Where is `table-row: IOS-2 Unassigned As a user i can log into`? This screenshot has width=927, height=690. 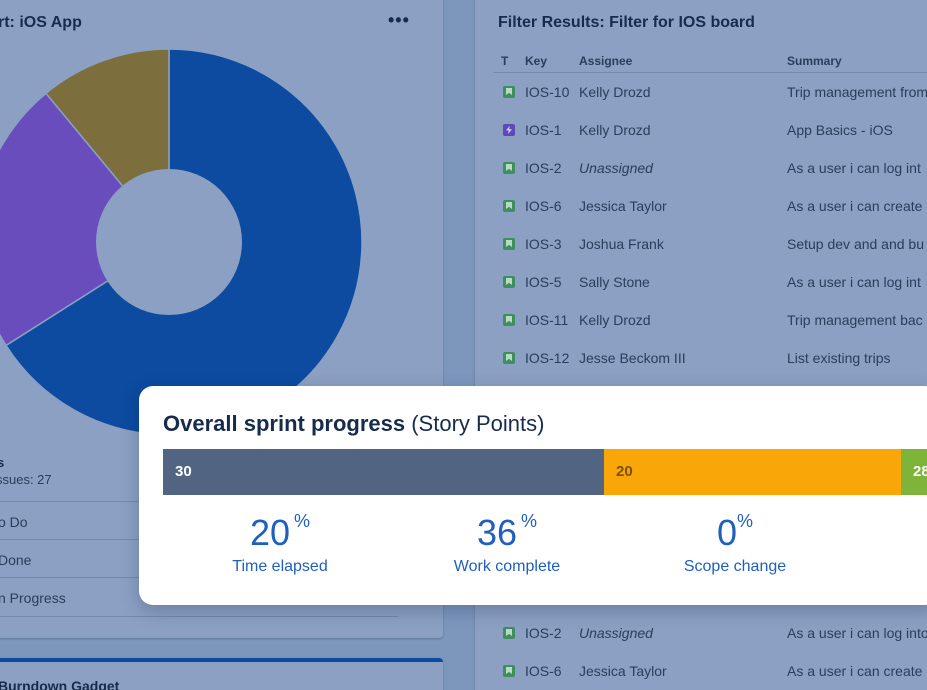 table-row: IOS-2 Unassigned As a user i can log into is located at coordinates (463, 644).